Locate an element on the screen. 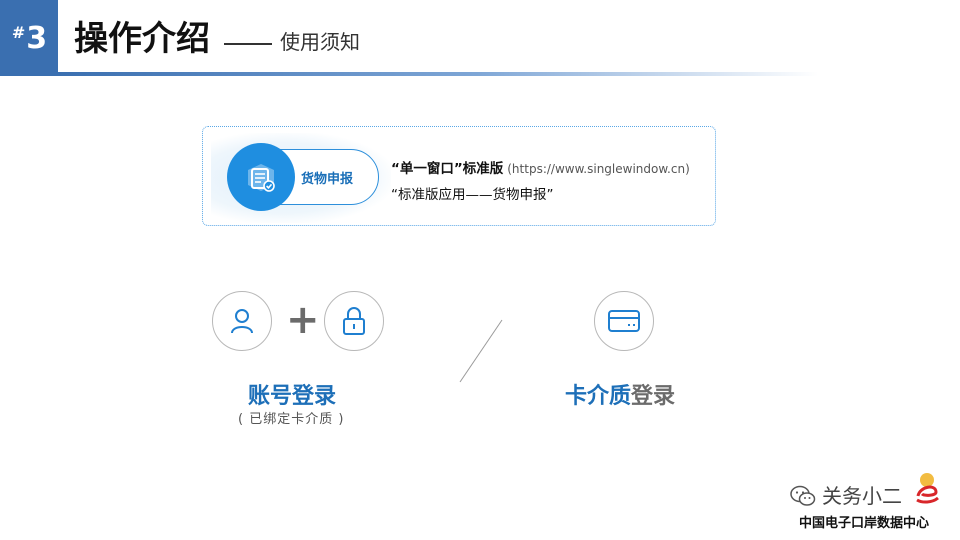 Image resolution: width=960 pixels, height=540 pixels. account-login-note: ( 已绑定卡介质 ) is located at coordinates (291, 419).